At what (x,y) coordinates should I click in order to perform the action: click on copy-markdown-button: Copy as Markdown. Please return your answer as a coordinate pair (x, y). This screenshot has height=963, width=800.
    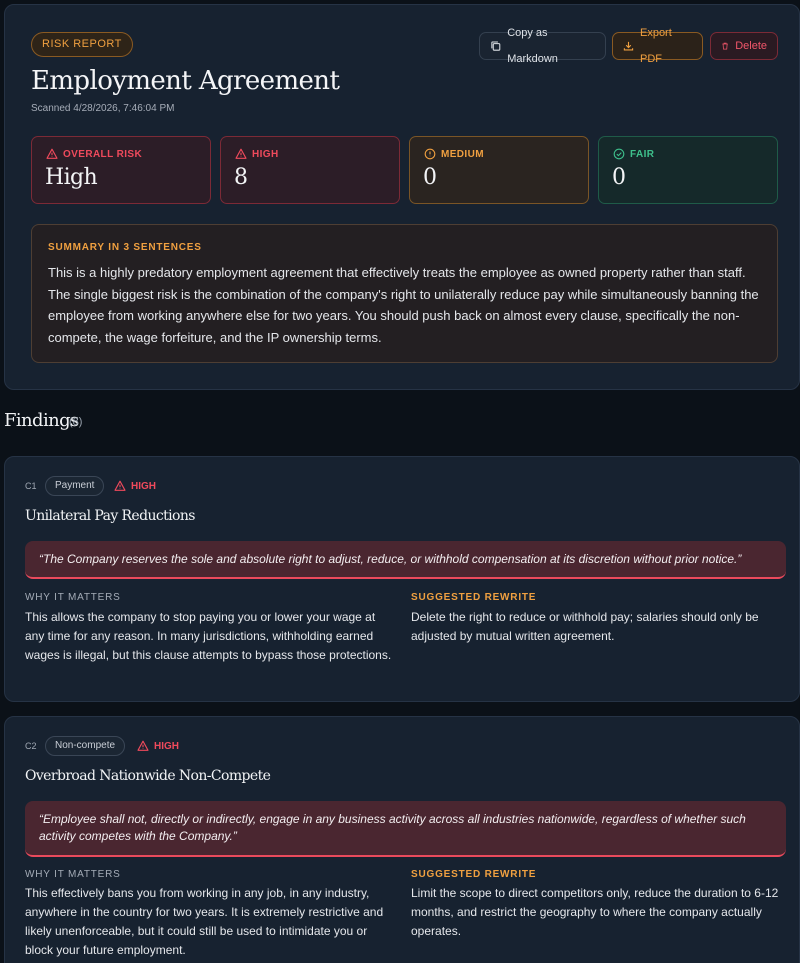
    Looking at the image, I should click on (542, 46).